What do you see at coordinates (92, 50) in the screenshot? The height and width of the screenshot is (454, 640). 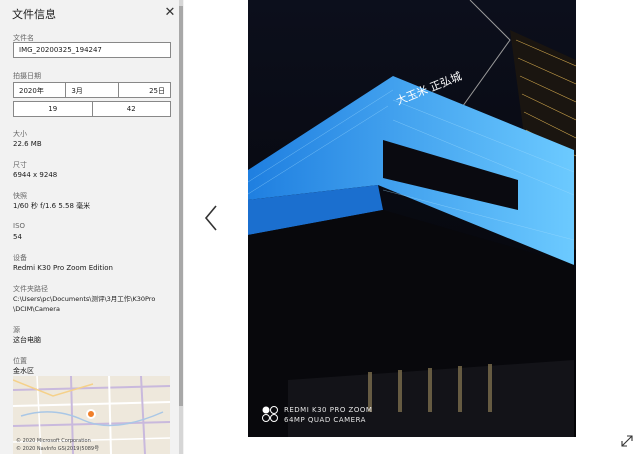 I see `filename-field: IMG_20200325_194247` at bounding box center [92, 50].